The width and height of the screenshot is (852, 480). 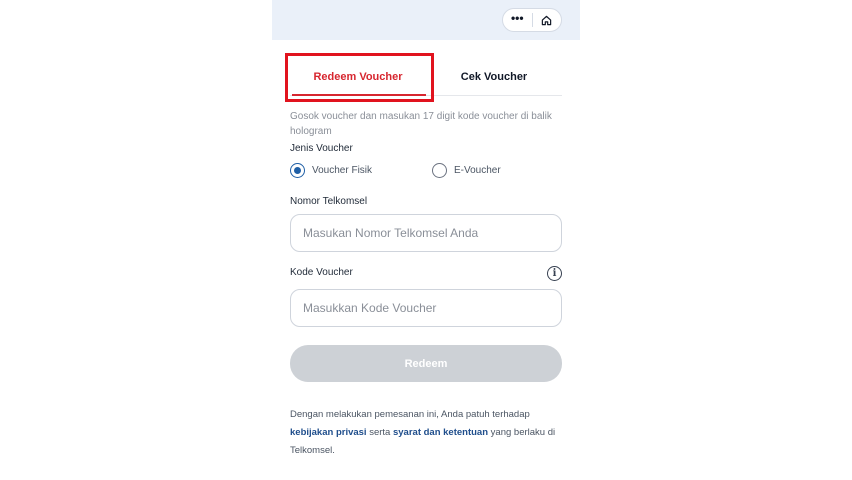 What do you see at coordinates (379, 432) in the screenshot?
I see `footer-text-2: serta` at bounding box center [379, 432].